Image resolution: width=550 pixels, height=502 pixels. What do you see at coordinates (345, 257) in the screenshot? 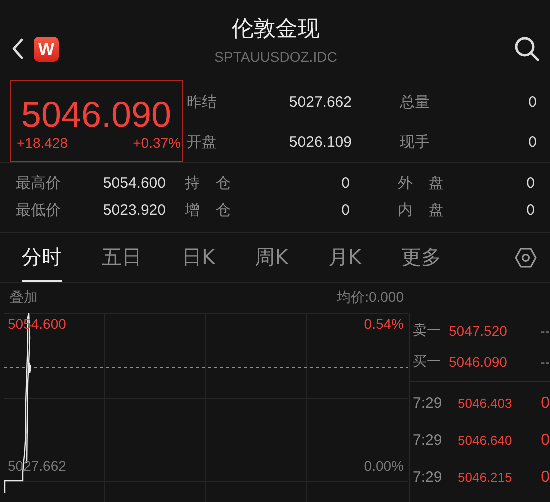
I see `chart-tab: 月K` at bounding box center [345, 257].